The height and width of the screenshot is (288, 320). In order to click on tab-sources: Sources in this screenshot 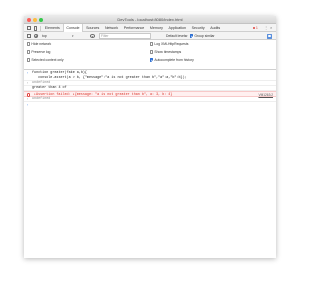, I will do `click(92, 28)`.